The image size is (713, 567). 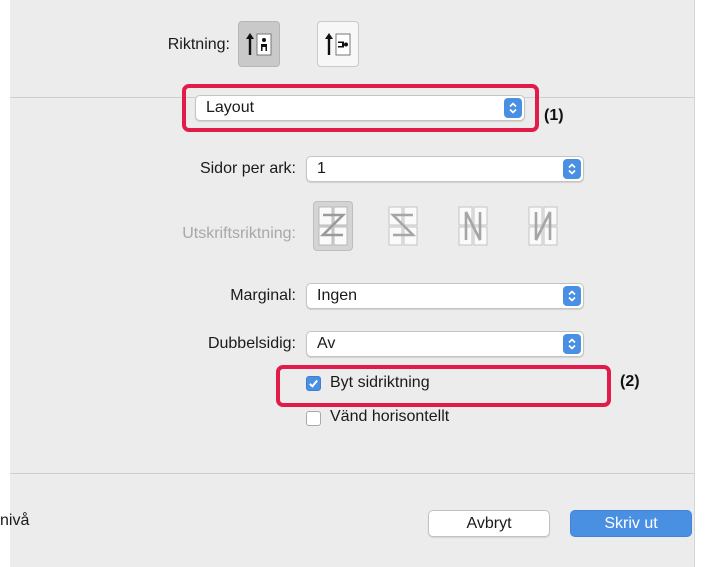 I want to click on pages-per-sheet-label: Sidor per ark:, so click(x=247, y=168).